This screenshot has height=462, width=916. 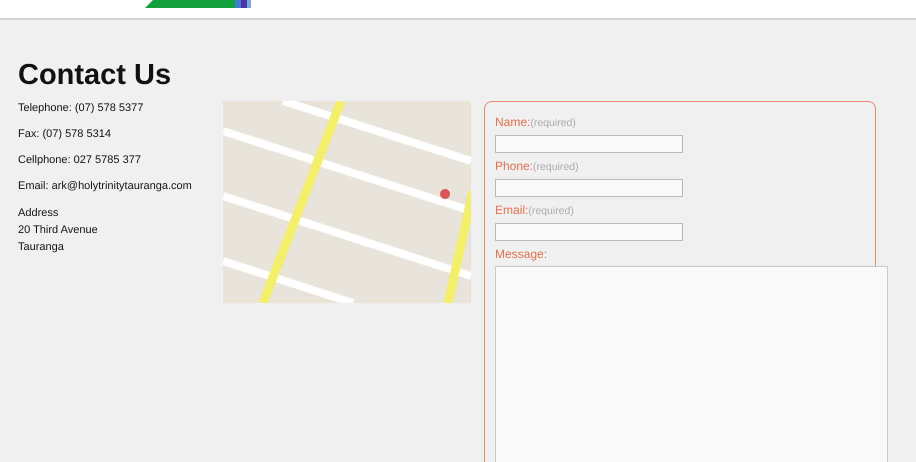 I want to click on field-label: Message:, so click(x=521, y=254).